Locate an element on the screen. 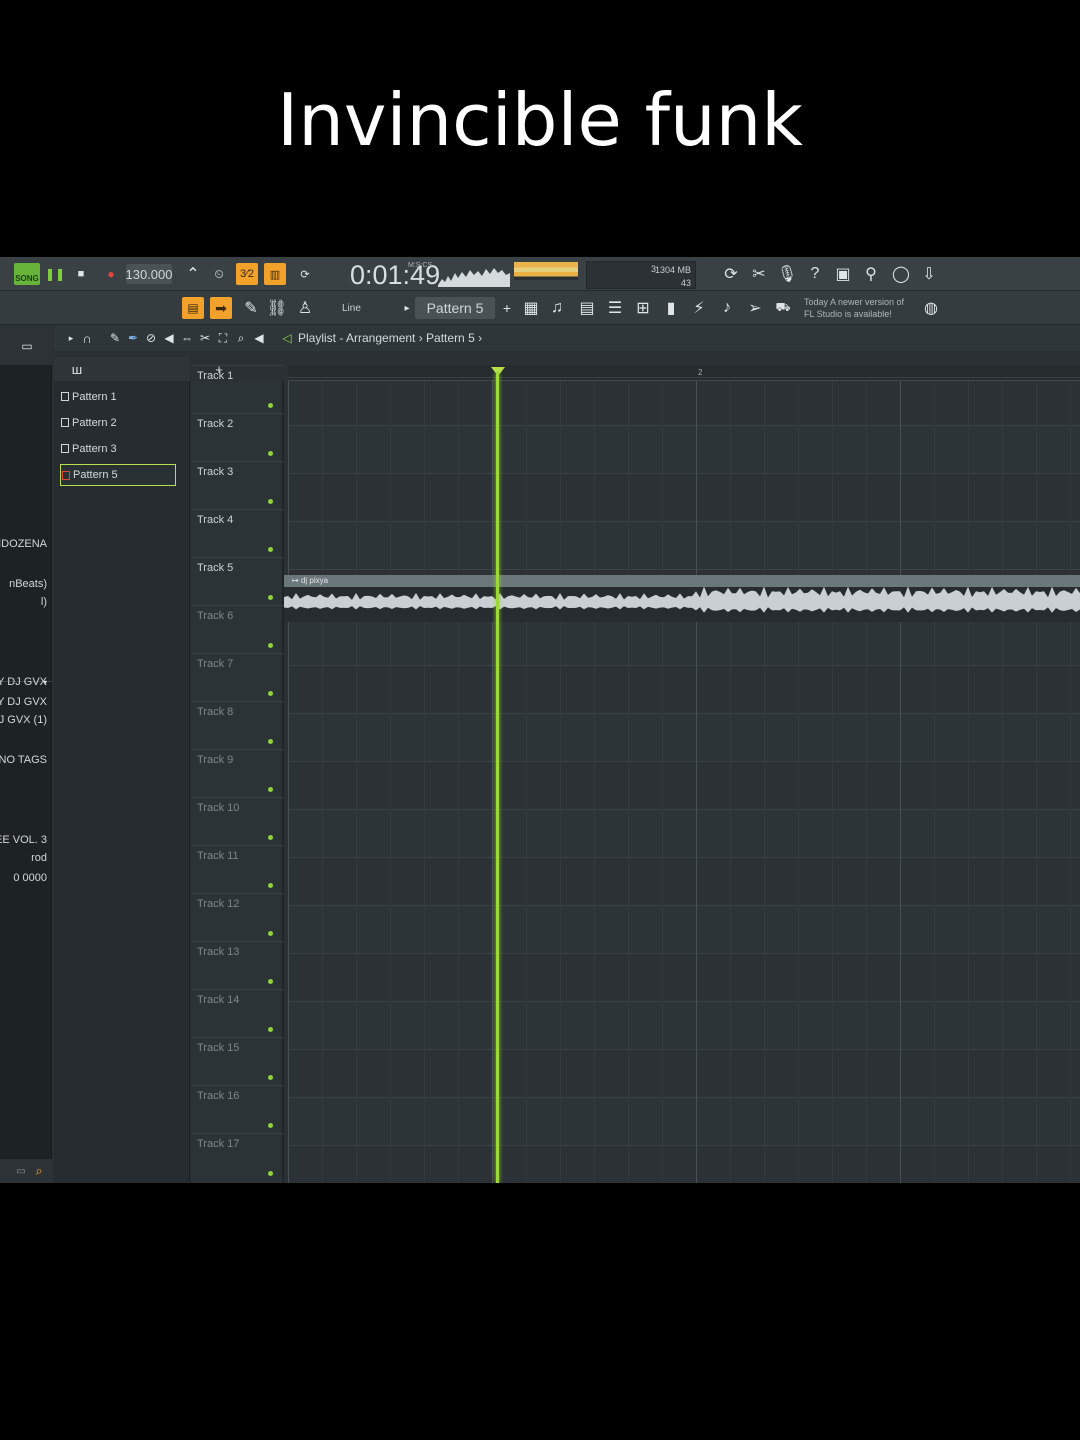 Image resolution: width=1080 pixels, height=1440 pixels. playlist-window-icon: ▦ is located at coordinates (531, 308).